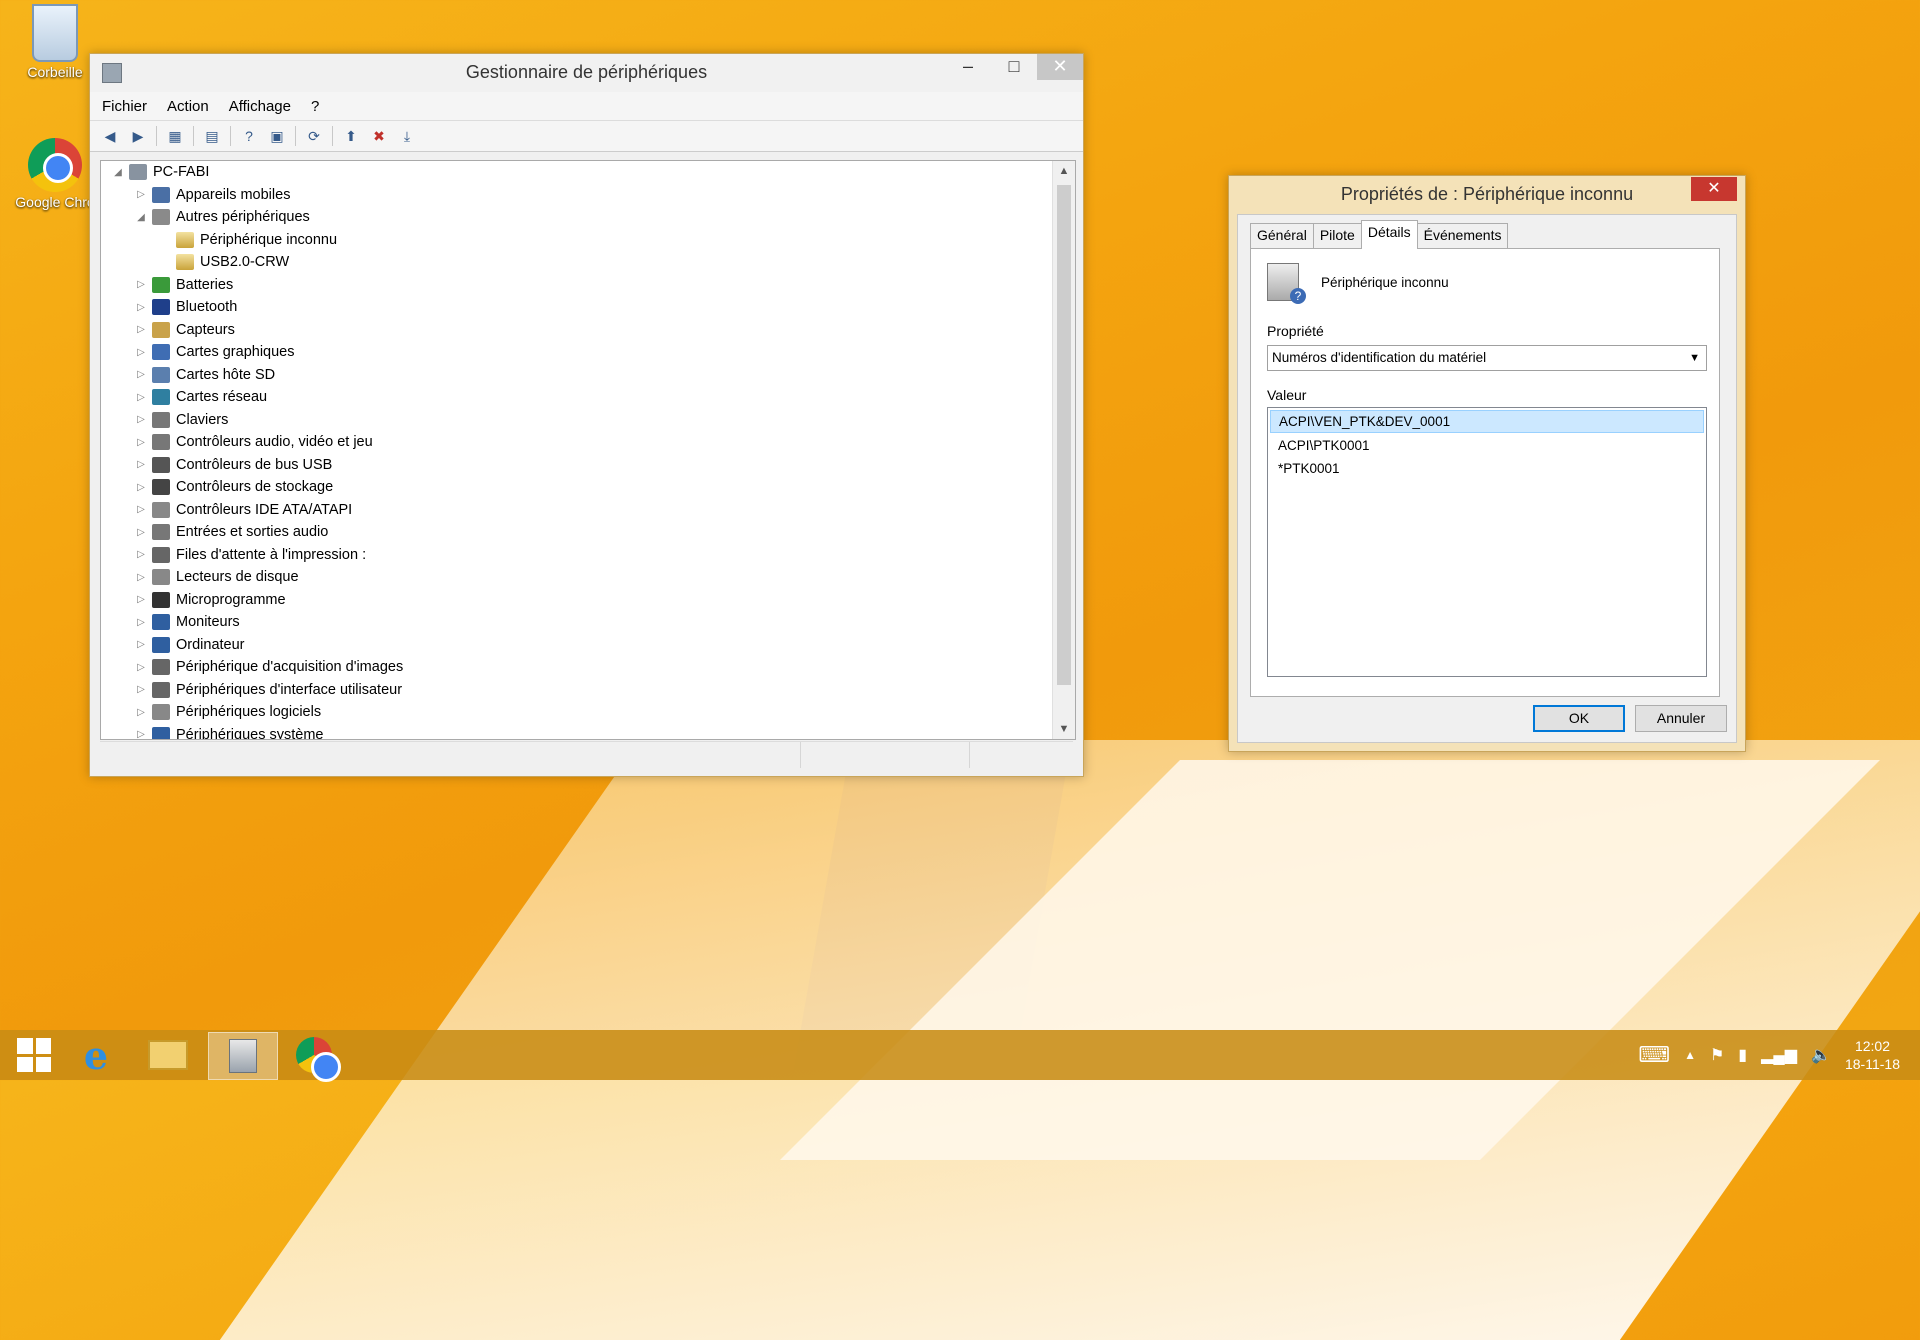 This screenshot has width=1920, height=1340. I want to click on cancel-button: Annuler, so click(1681, 718).